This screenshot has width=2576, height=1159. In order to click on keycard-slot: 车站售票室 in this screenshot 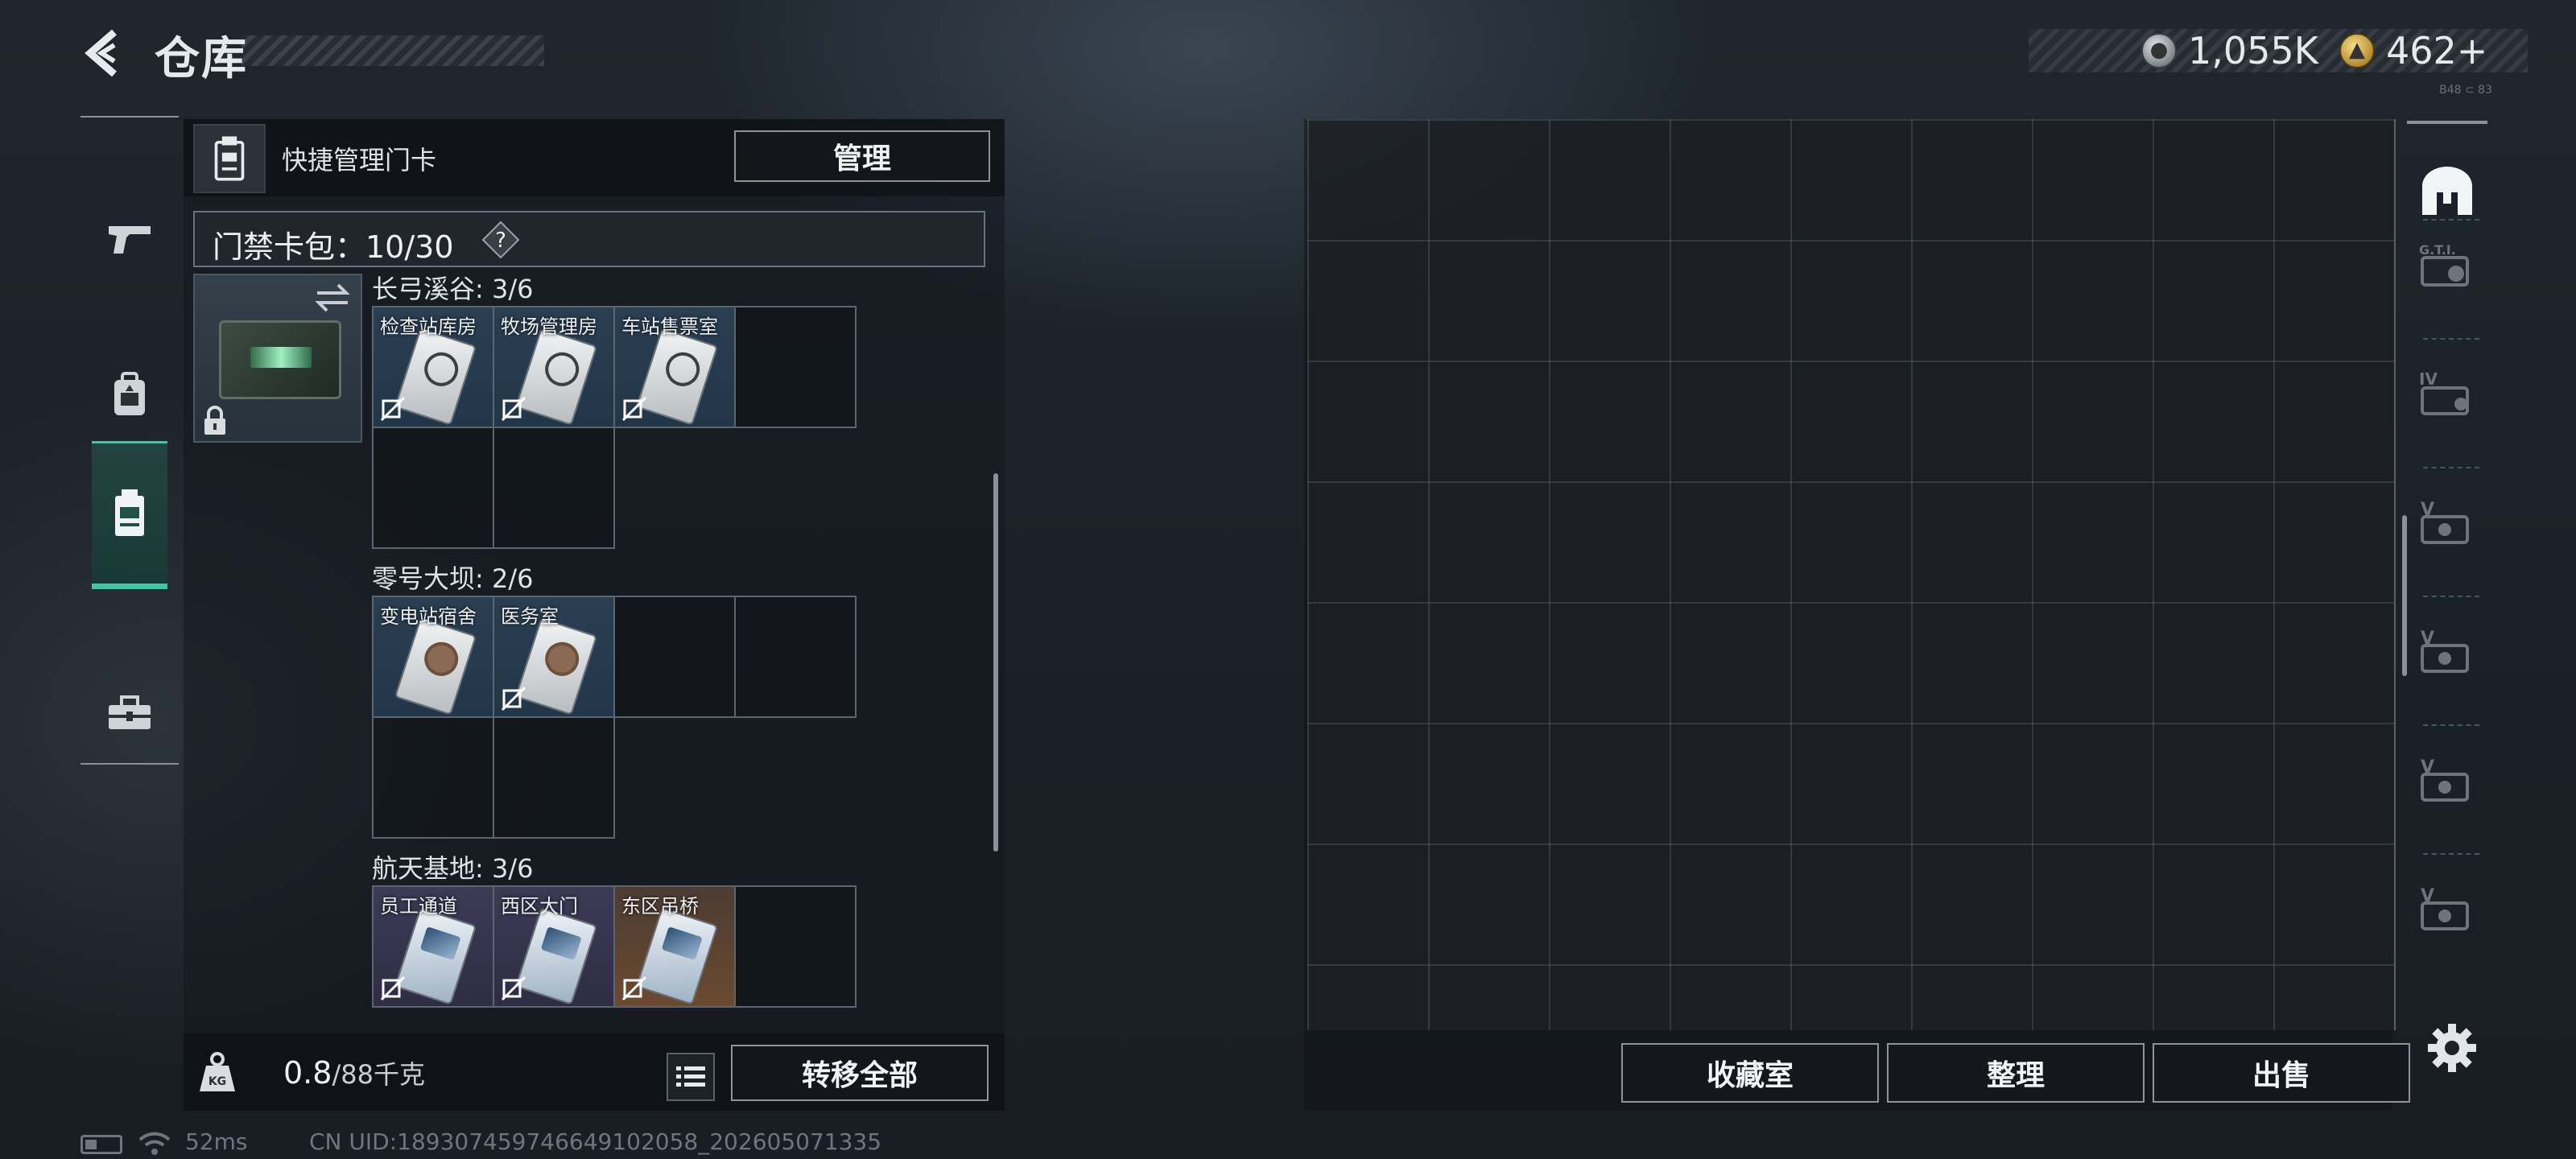, I will do `click(675, 367)`.